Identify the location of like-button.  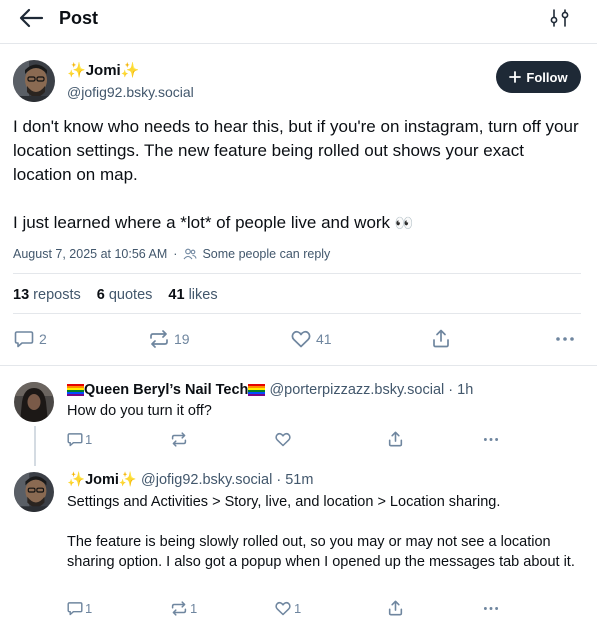
(285, 439).